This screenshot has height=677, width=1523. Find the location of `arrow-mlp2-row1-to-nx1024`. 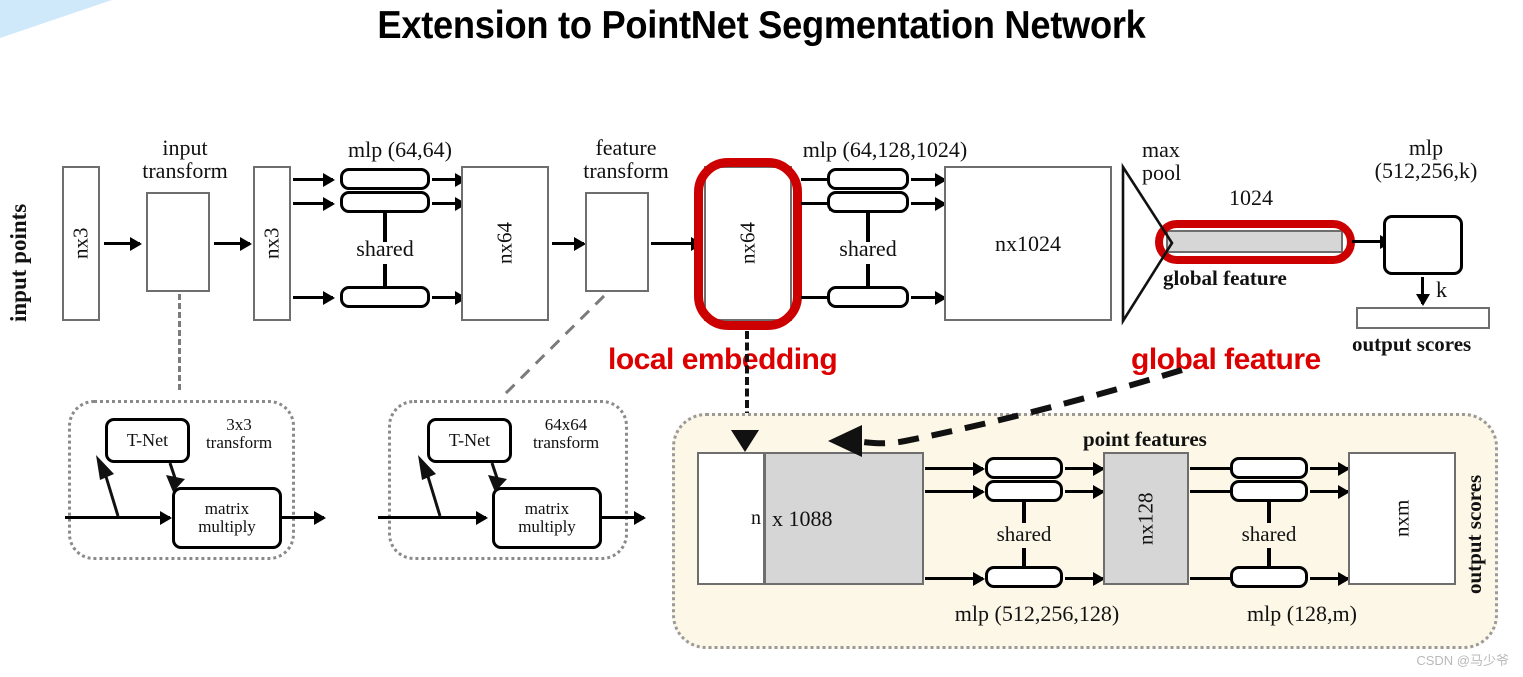

arrow-mlp2-row1-to-nx1024 is located at coordinates (928, 179).